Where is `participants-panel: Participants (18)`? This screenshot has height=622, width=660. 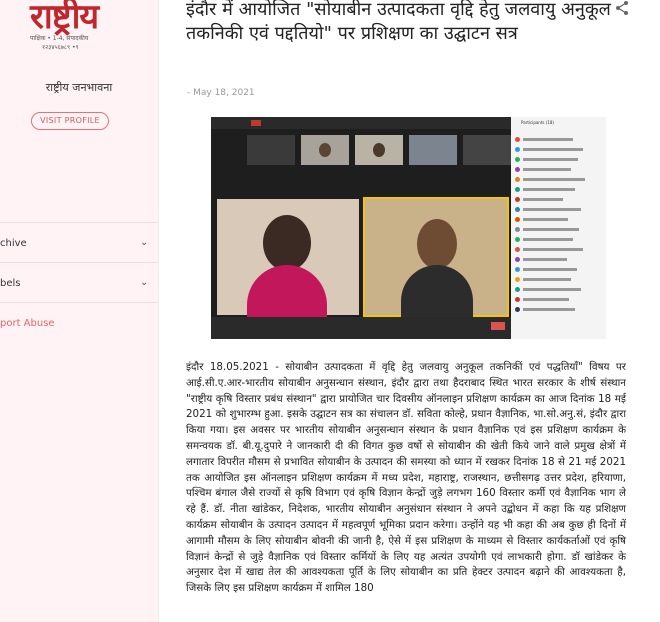
participants-panel: Participants (18) is located at coordinates (558, 228).